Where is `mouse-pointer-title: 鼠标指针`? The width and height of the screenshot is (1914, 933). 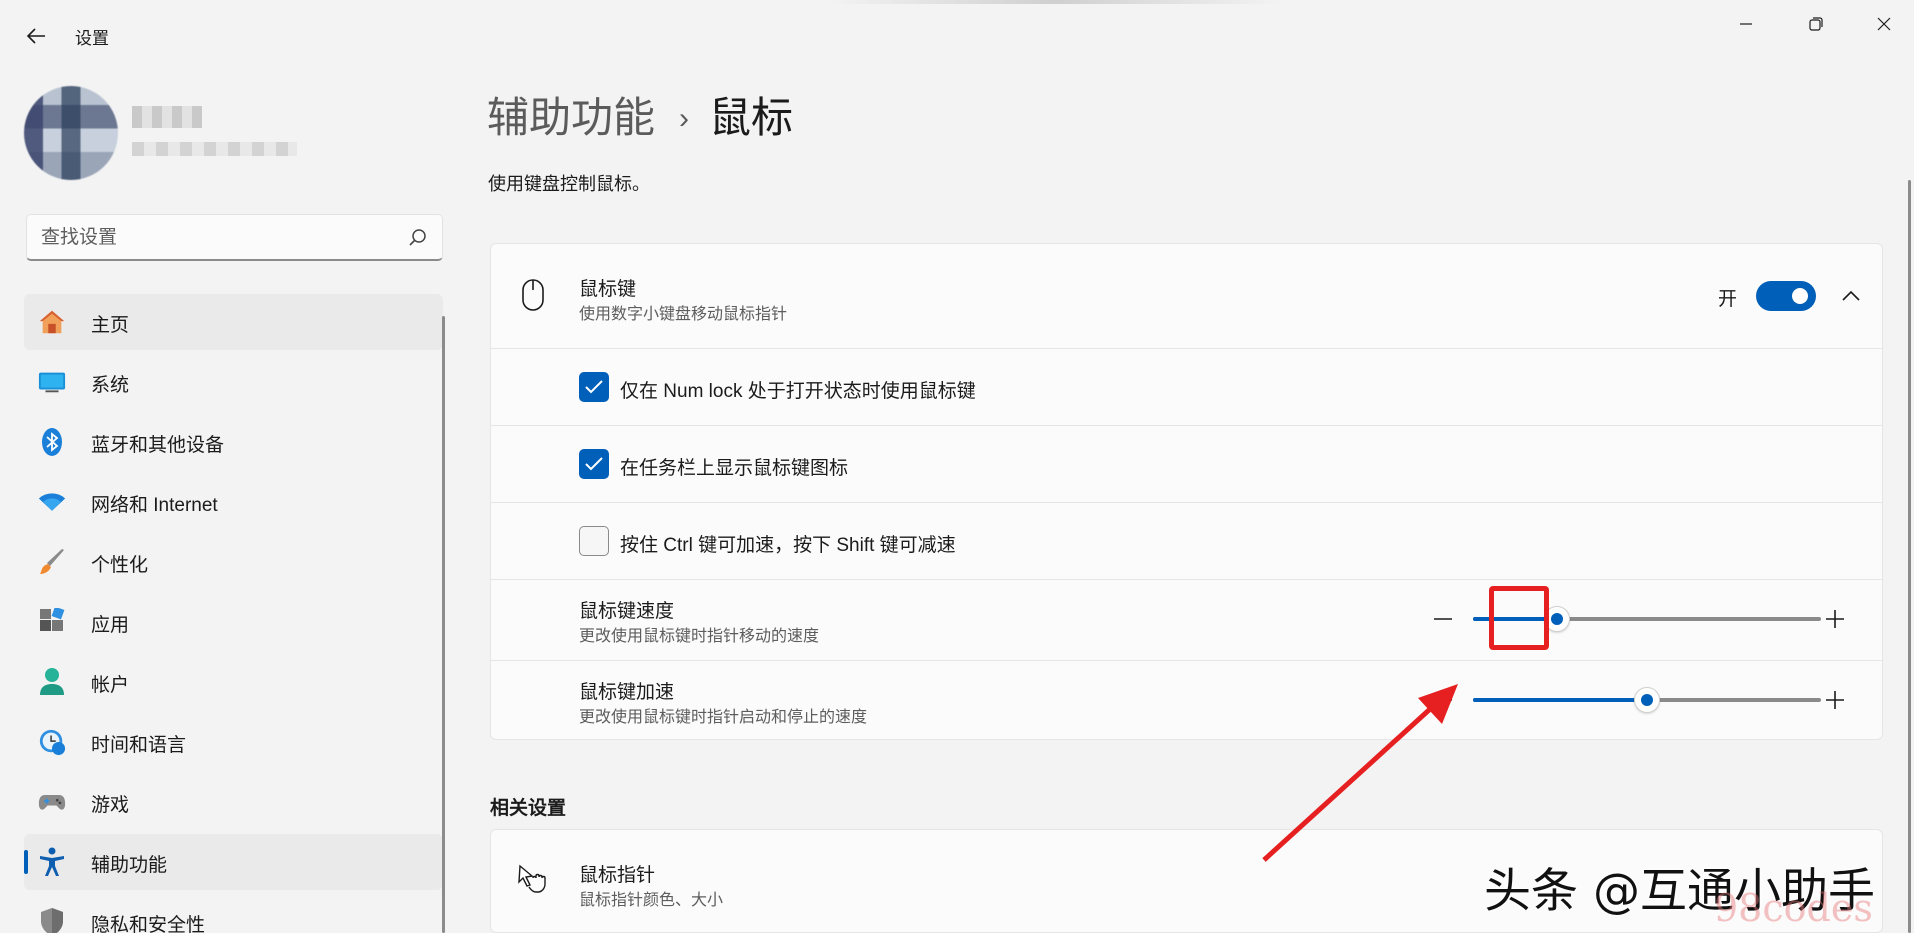
mouse-pointer-title: 鼠标指针 is located at coordinates (617, 875).